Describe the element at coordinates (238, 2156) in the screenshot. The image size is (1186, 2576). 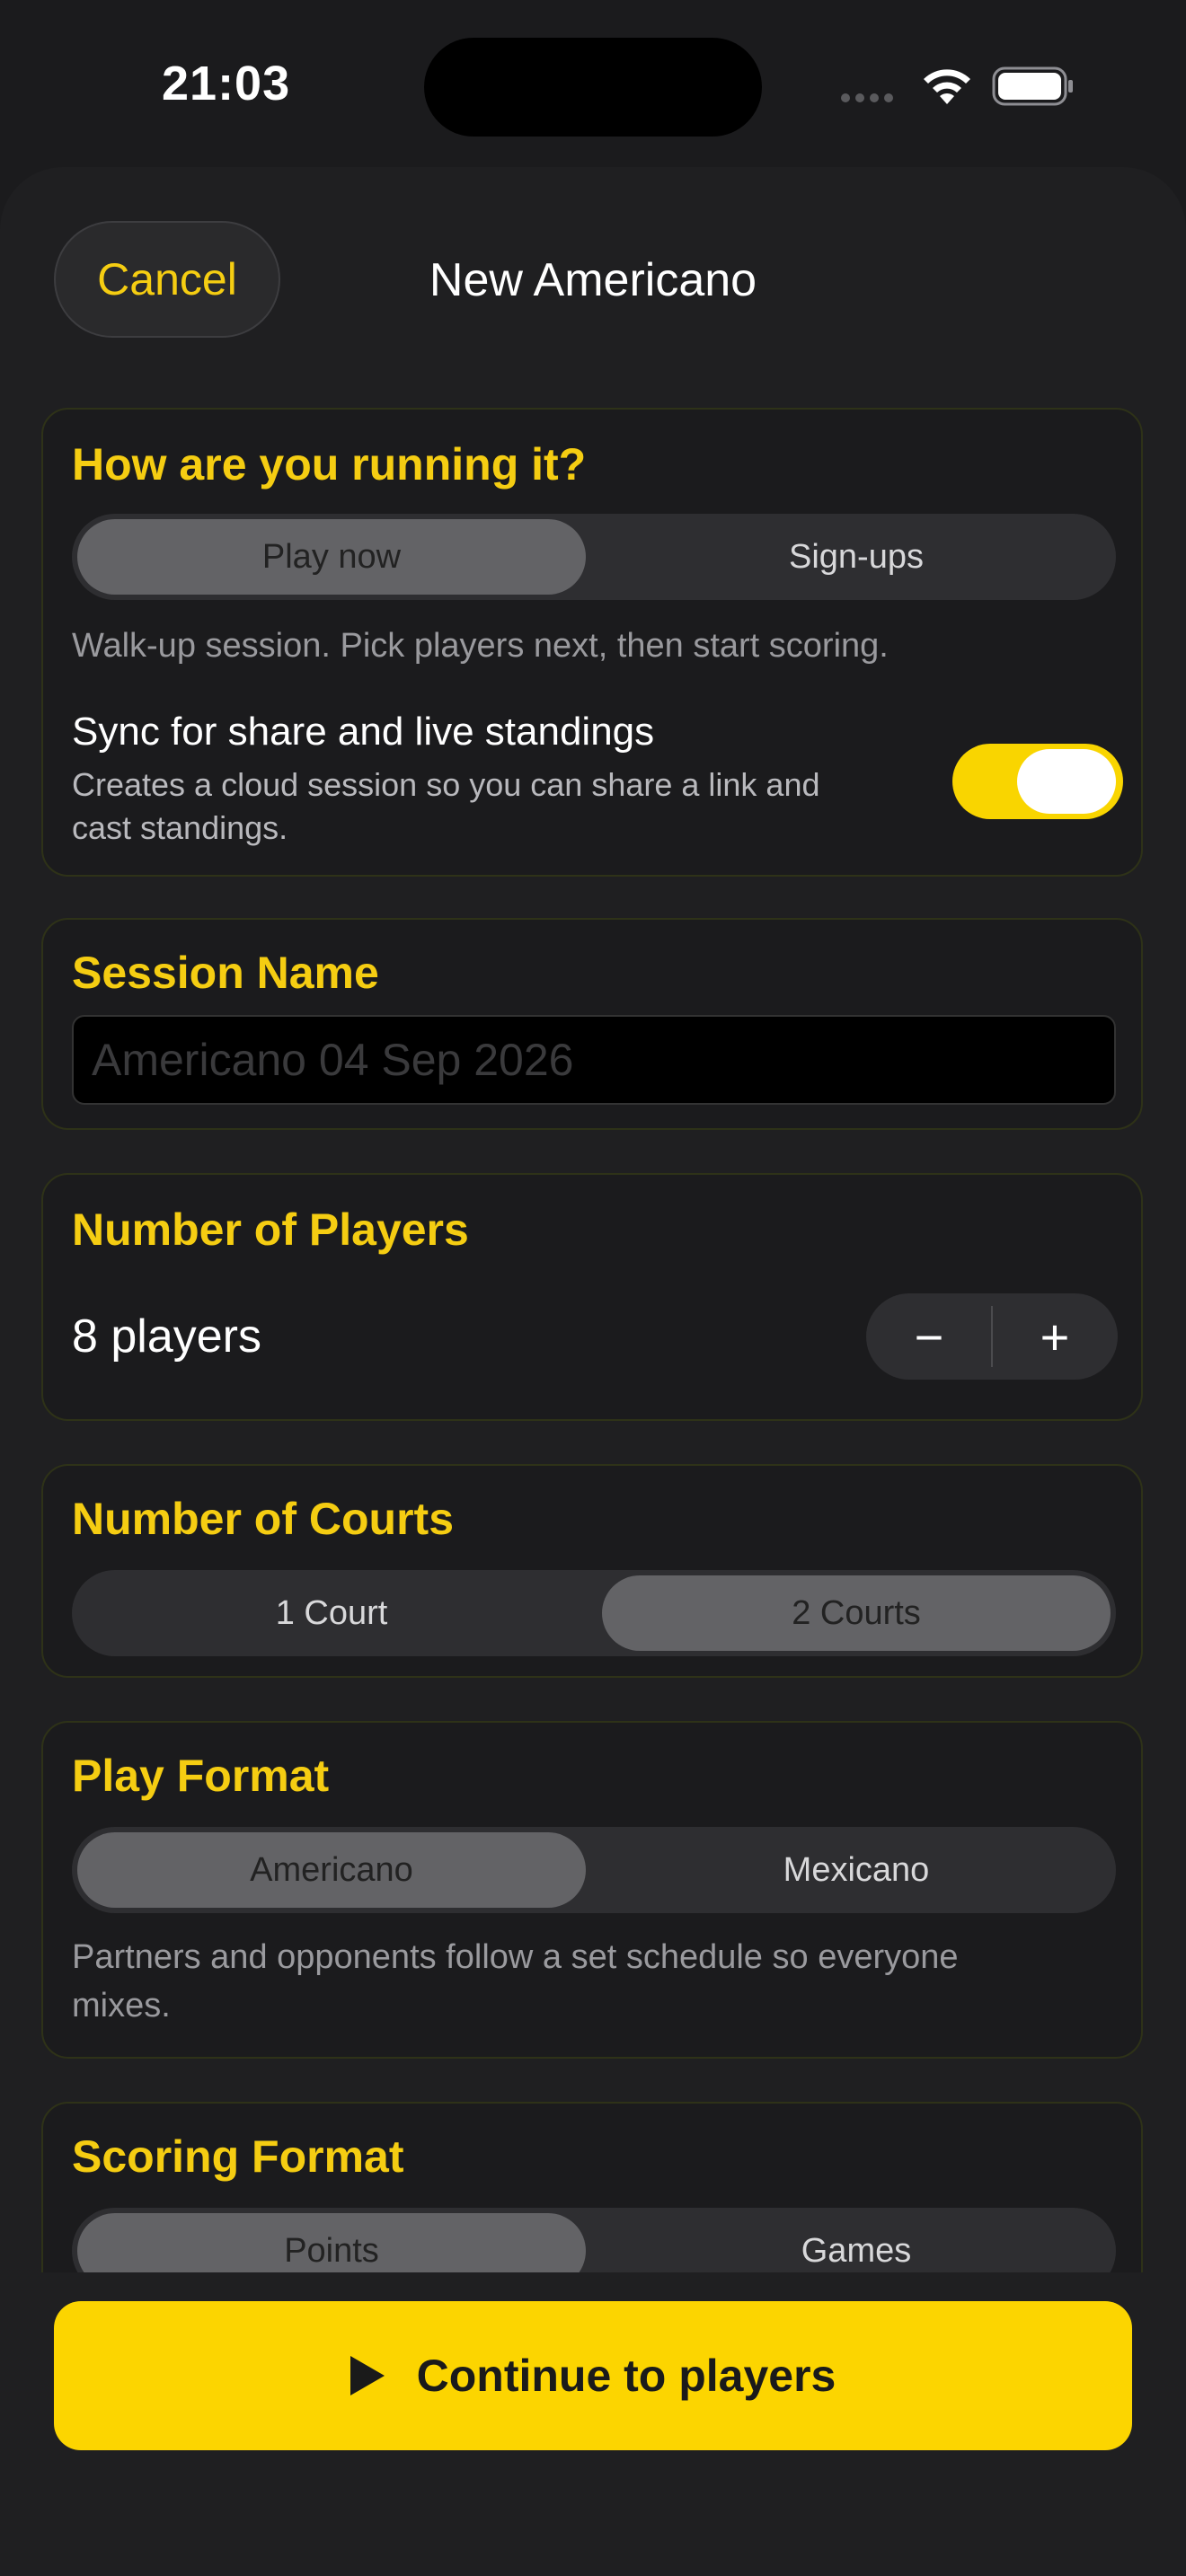
I see `scoring-format-title: Scoring Format` at that location.